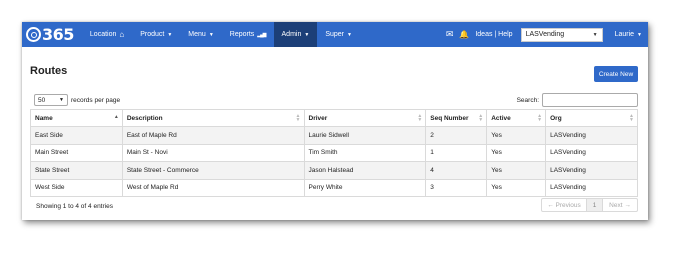  Describe the element at coordinates (96, 100) in the screenshot. I see `records-per-page-label: records per page` at that location.